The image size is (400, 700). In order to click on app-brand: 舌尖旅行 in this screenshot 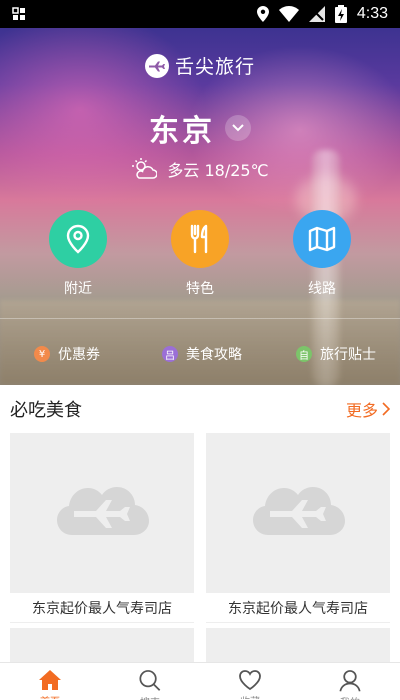, I will do `click(200, 65)`.